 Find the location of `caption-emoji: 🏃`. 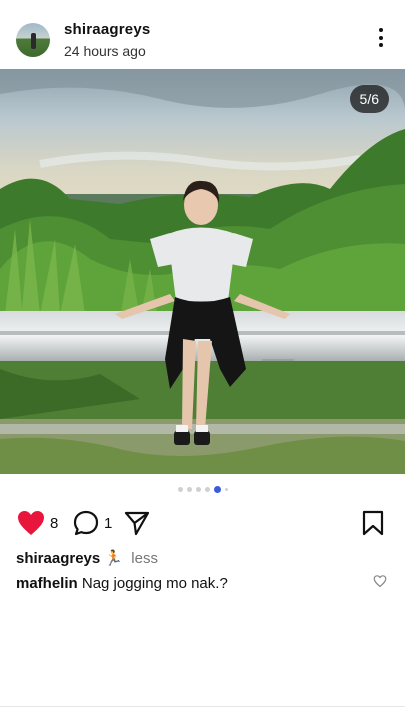

caption-emoji: 🏃 is located at coordinates (114, 558).